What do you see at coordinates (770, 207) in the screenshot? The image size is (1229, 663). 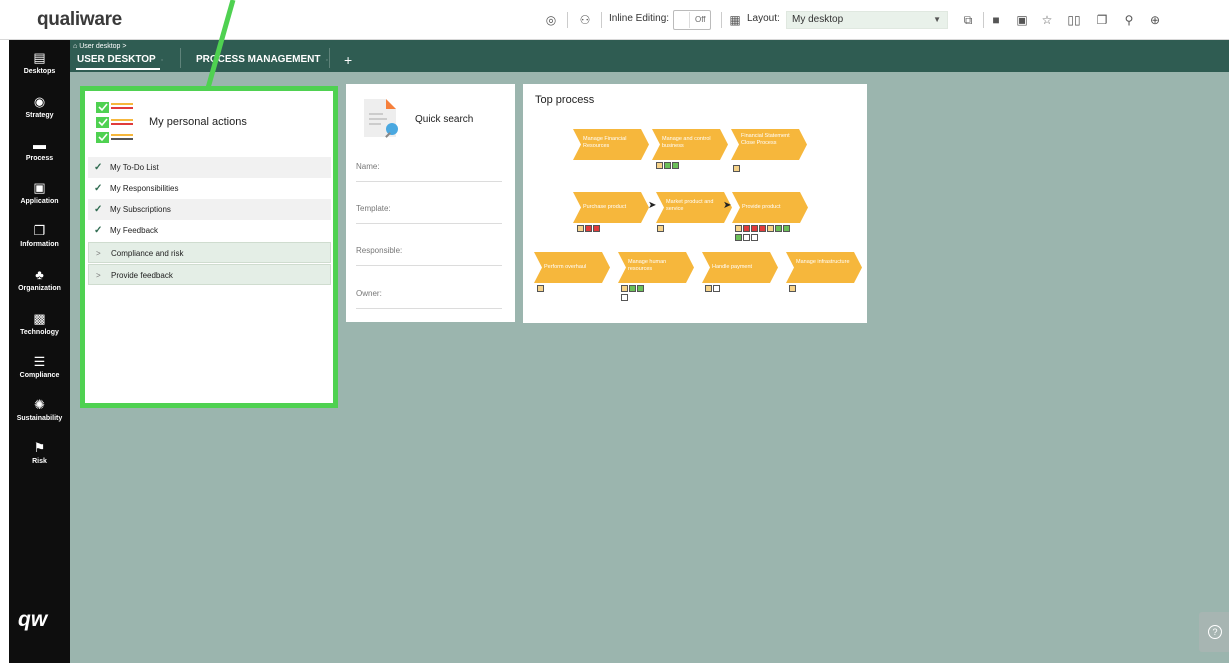 I see `process-shape: Provide product` at bounding box center [770, 207].